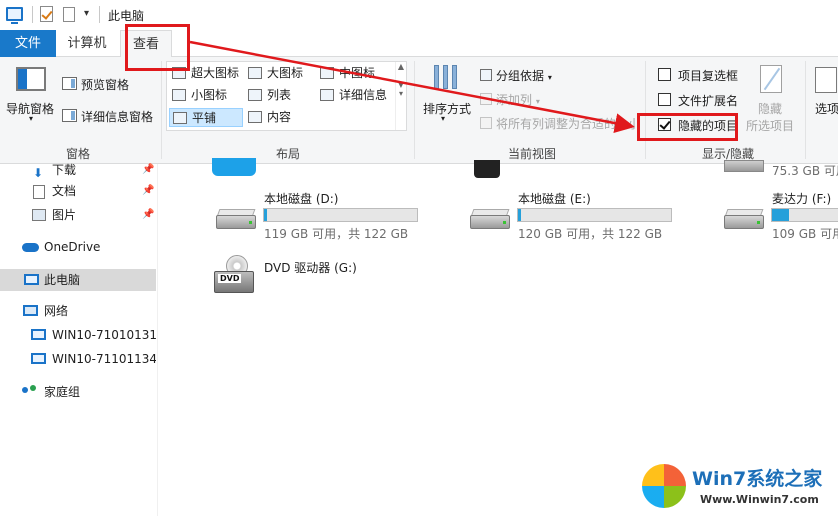  I want to click on large-icons-icon, so click(255, 73).